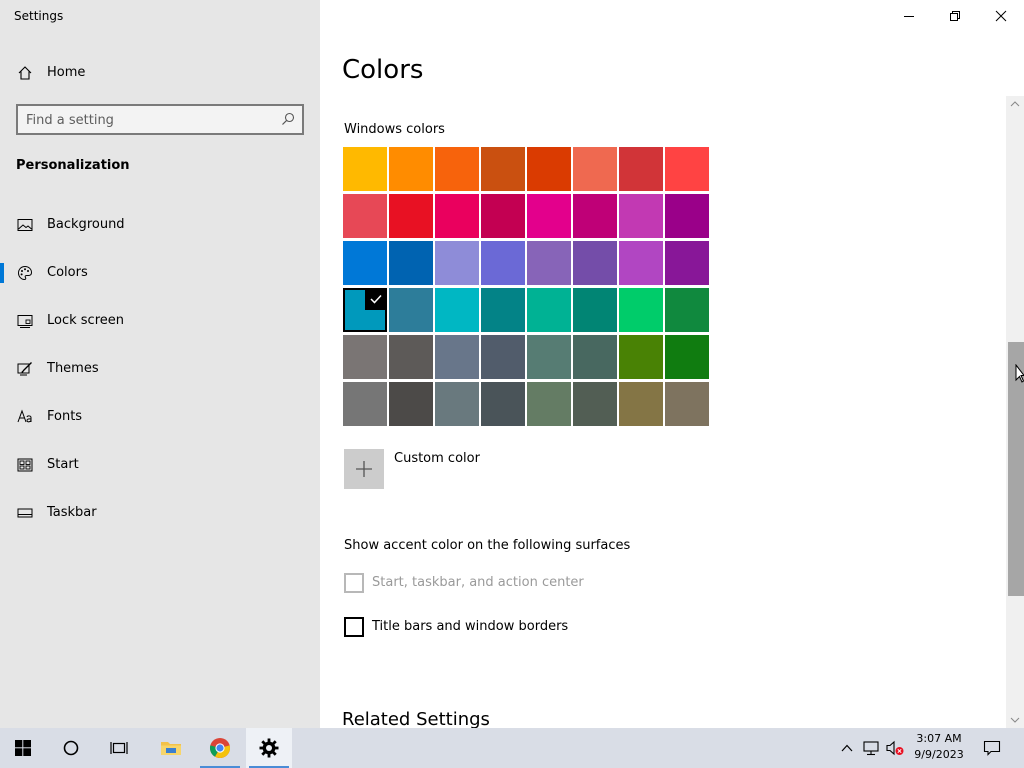  What do you see at coordinates (1015, 720) in the screenshot?
I see `scroll-down-button` at bounding box center [1015, 720].